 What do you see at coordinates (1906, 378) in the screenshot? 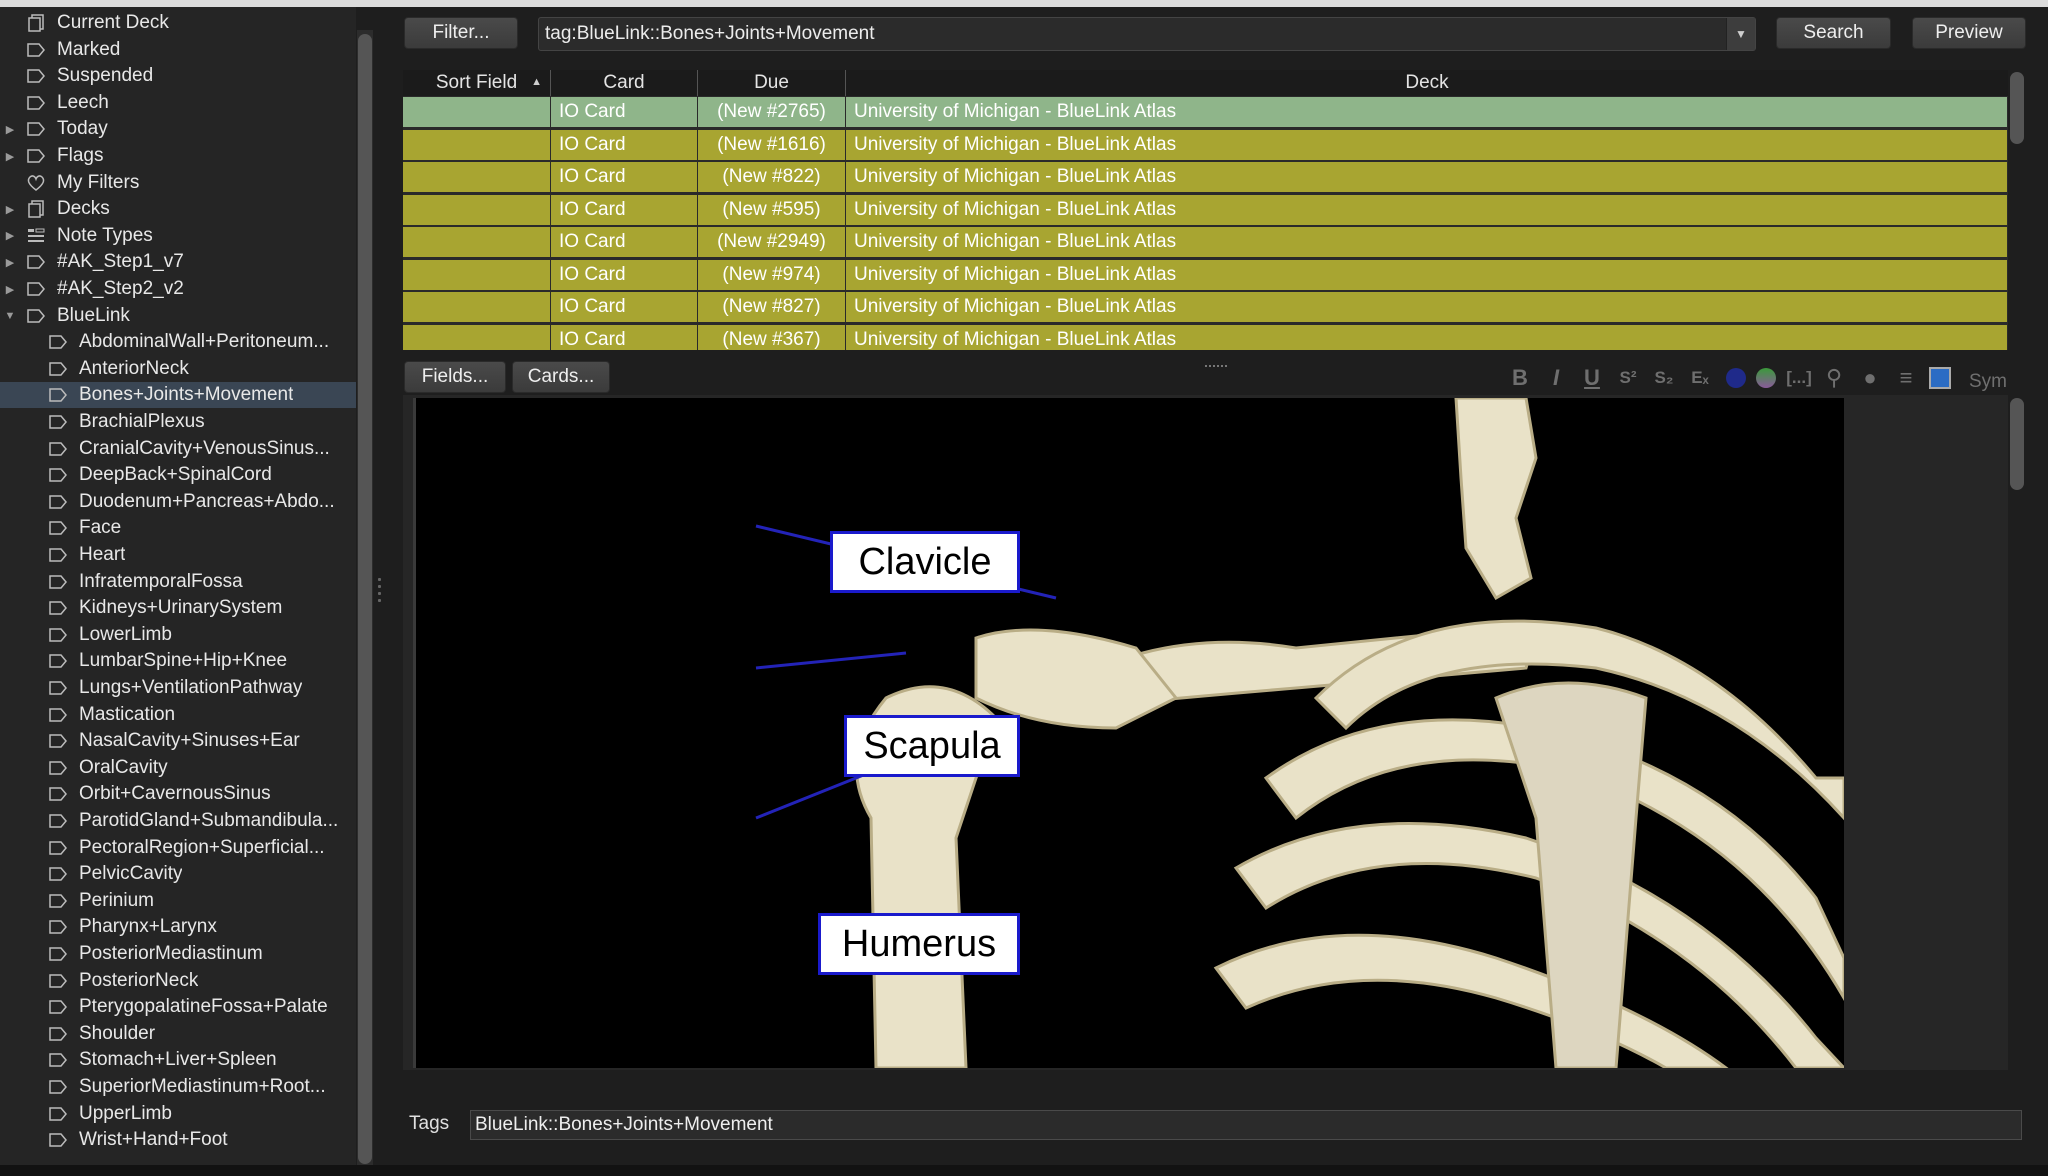
I see `more-icon: ≡` at bounding box center [1906, 378].